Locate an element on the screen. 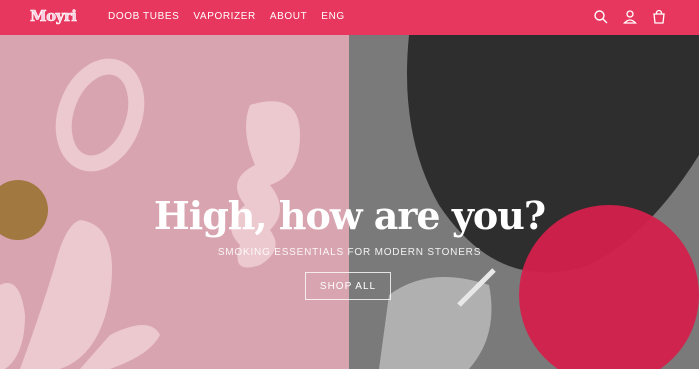 The image size is (699, 369). hero-subtitle: SMOKING ESSENTIALS FOR MODERN STONERS is located at coordinates (349, 252).